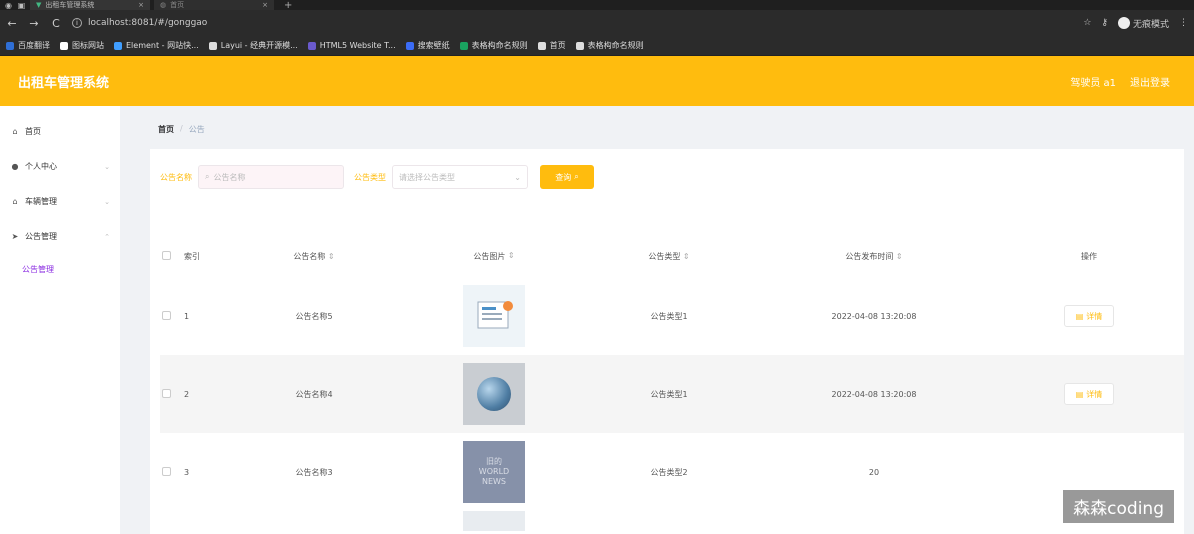 This screenshot has height=534, width=1194. I want to click on browser-menu-icon: ◉, so click(8, 5).